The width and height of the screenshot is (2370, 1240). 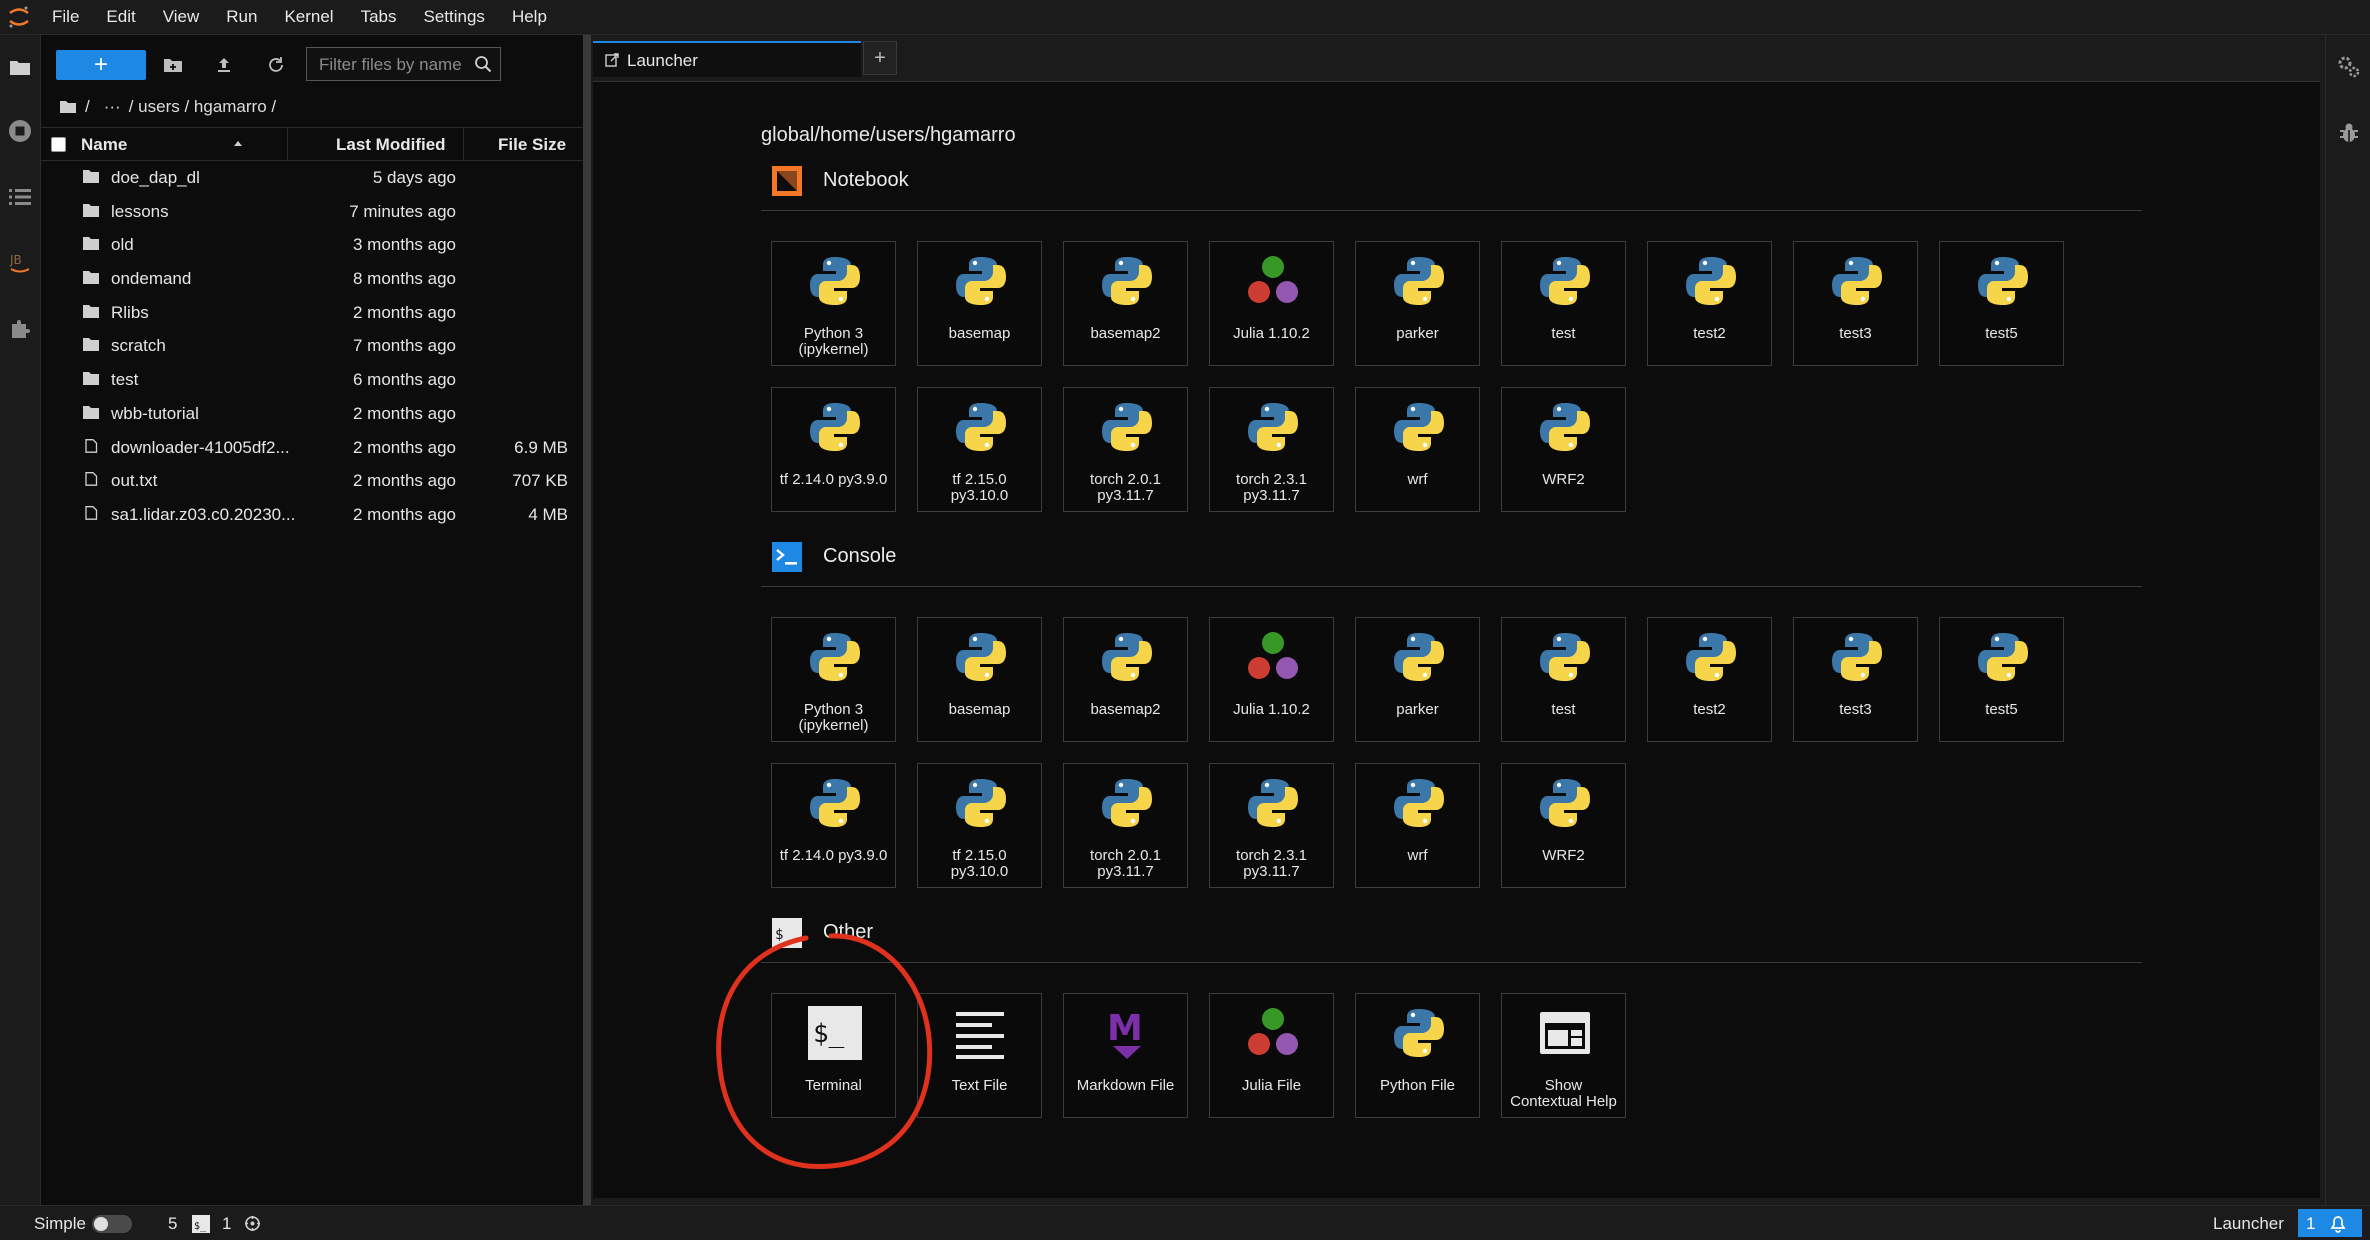 What do you see at coordinates (833, 825) in the screenshot?
I see `console-kernel-card: tf 2.14.0 py3.9.0` at bounding box center [833, 825].